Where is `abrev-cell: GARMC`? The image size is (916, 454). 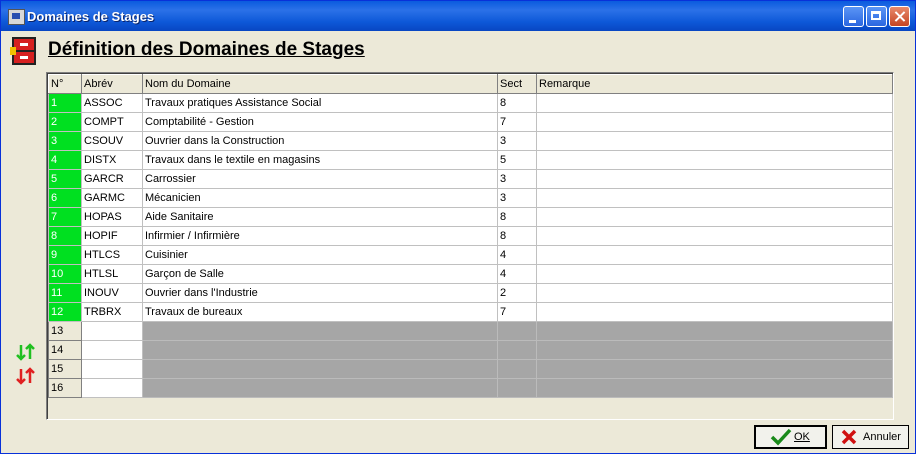
abrev-cell: GARMC is located at coordinates (112, 198).